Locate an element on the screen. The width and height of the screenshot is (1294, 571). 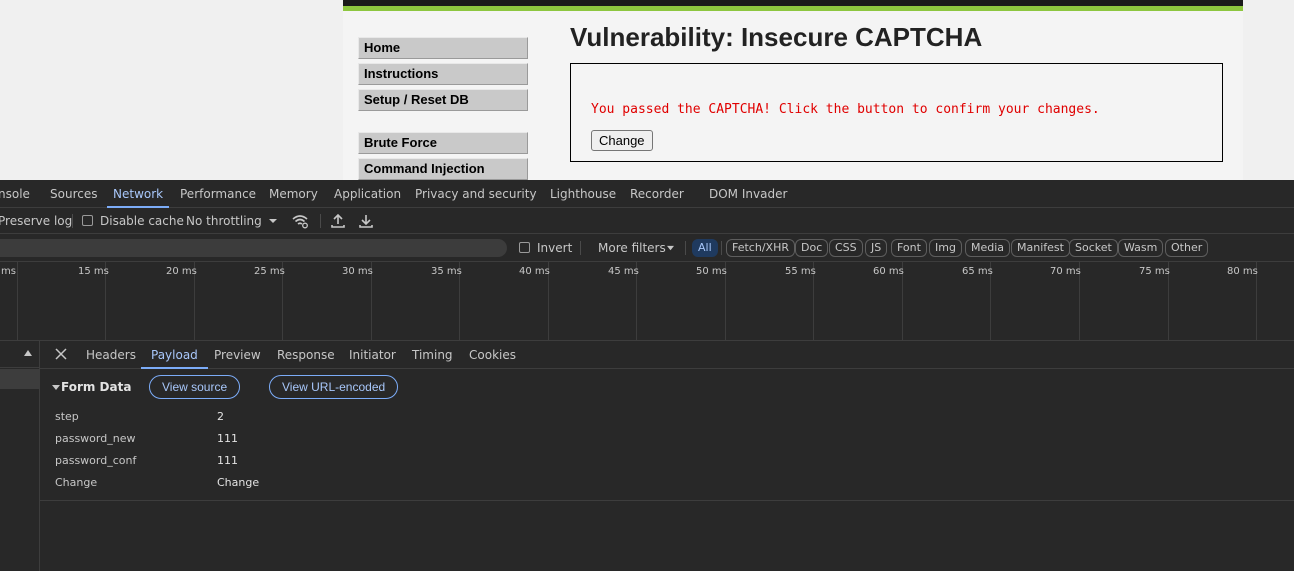
filter-chip-doc: Doc is located at coordinates (812, 248).